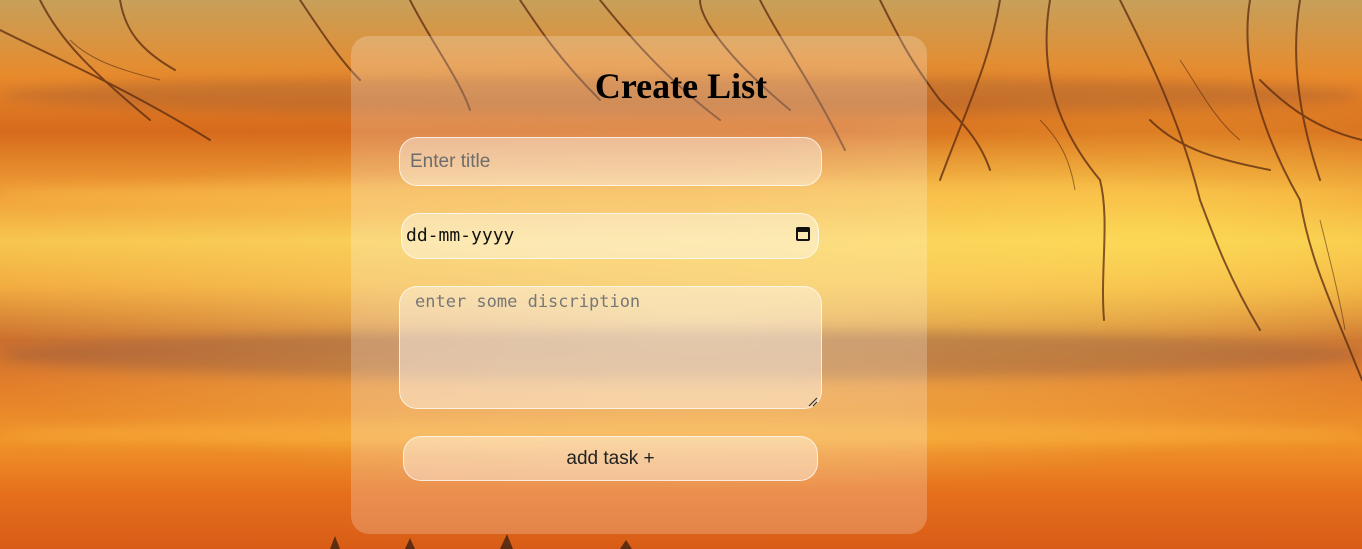 The image size is (1362, 549). Describe the element at coordinates (610, 458) in the screenshot. I see `add-task-button: add task +` at that location.